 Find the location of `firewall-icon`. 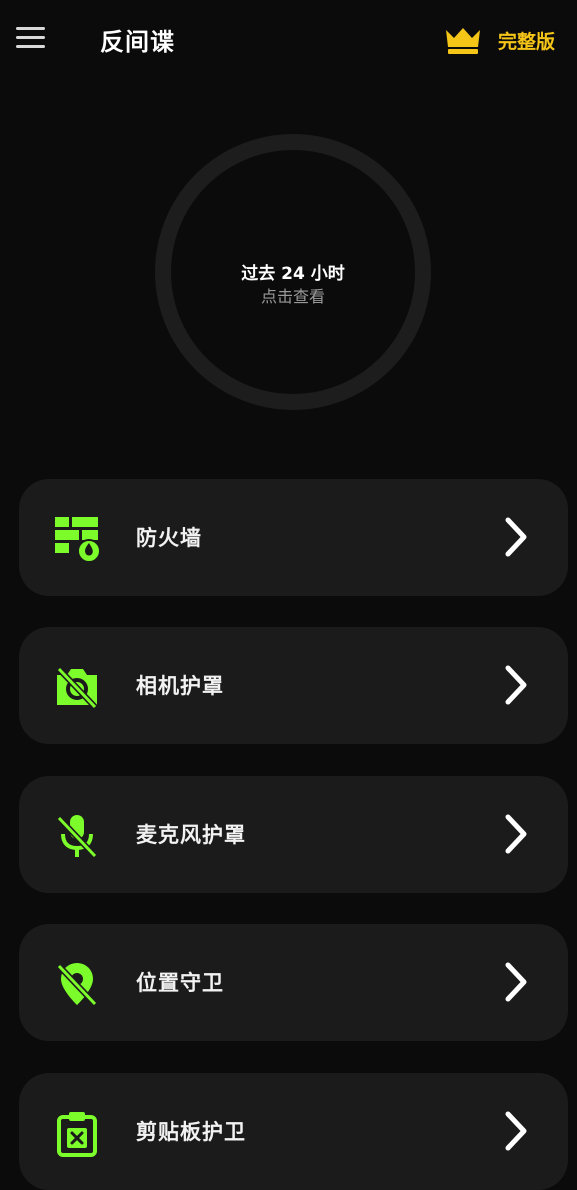

firewall-icon is located at coordinates (78, 540).